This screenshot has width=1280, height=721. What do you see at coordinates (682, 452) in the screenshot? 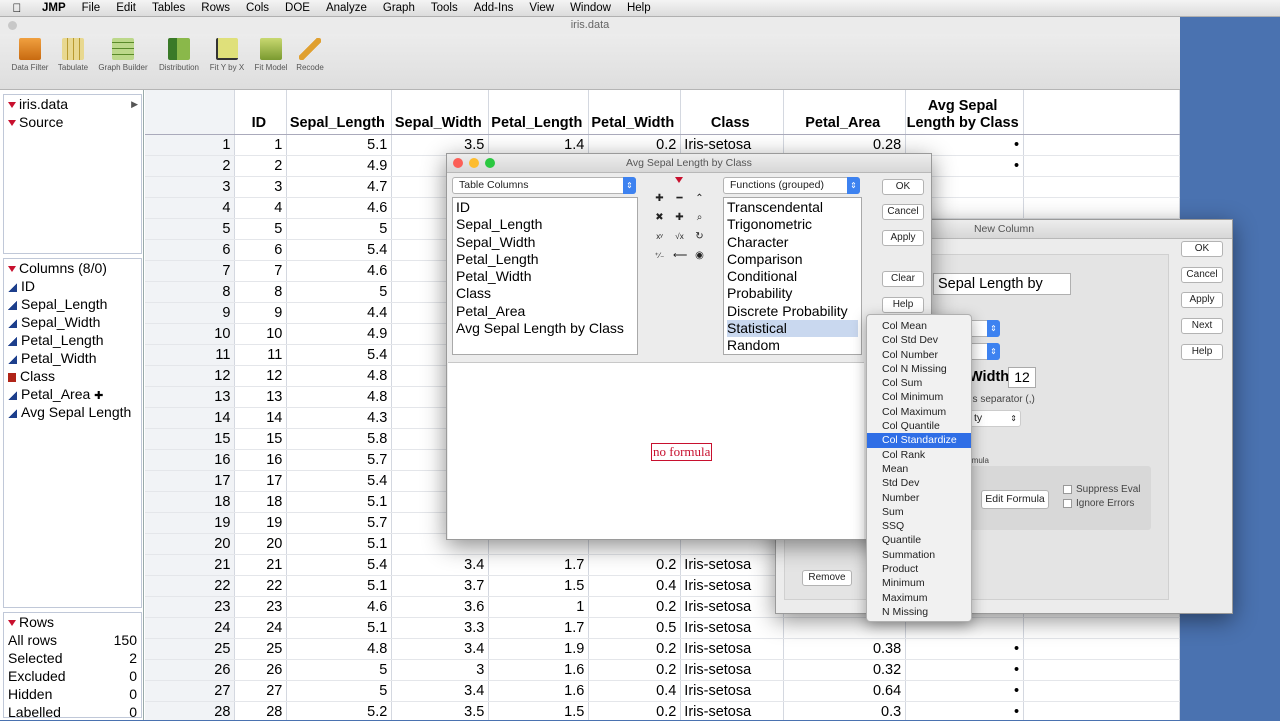
I see `no-formula-placeholder: no formula` at bounding box center [682, 452].